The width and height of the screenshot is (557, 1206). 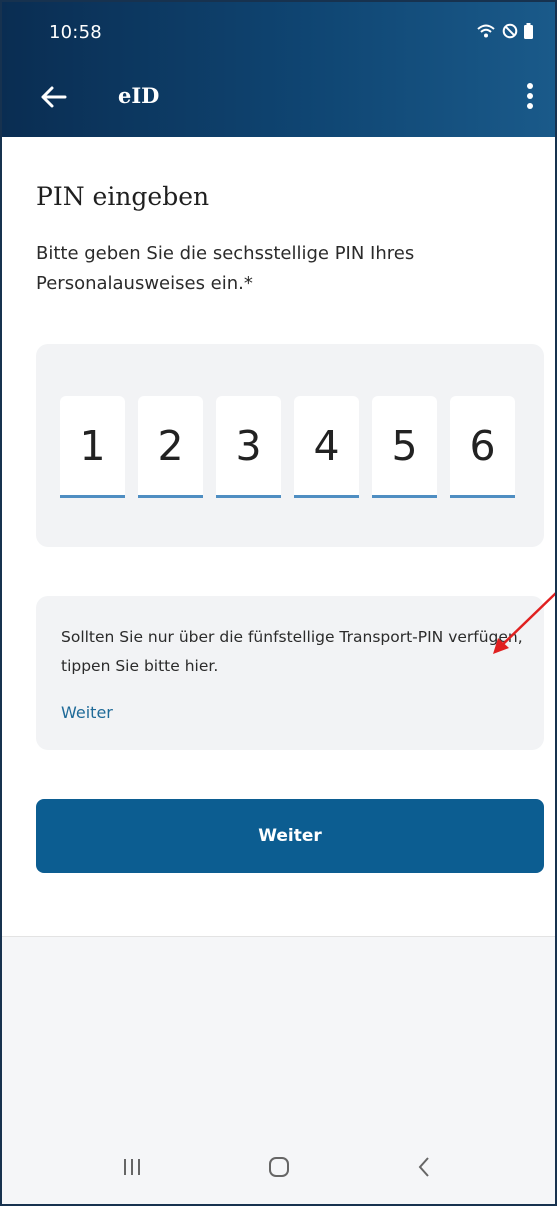 What do you see at coordinates (248, 447) in the screenshot?
I see `pin-digit-field: 3` at bounding box center [248, 447].